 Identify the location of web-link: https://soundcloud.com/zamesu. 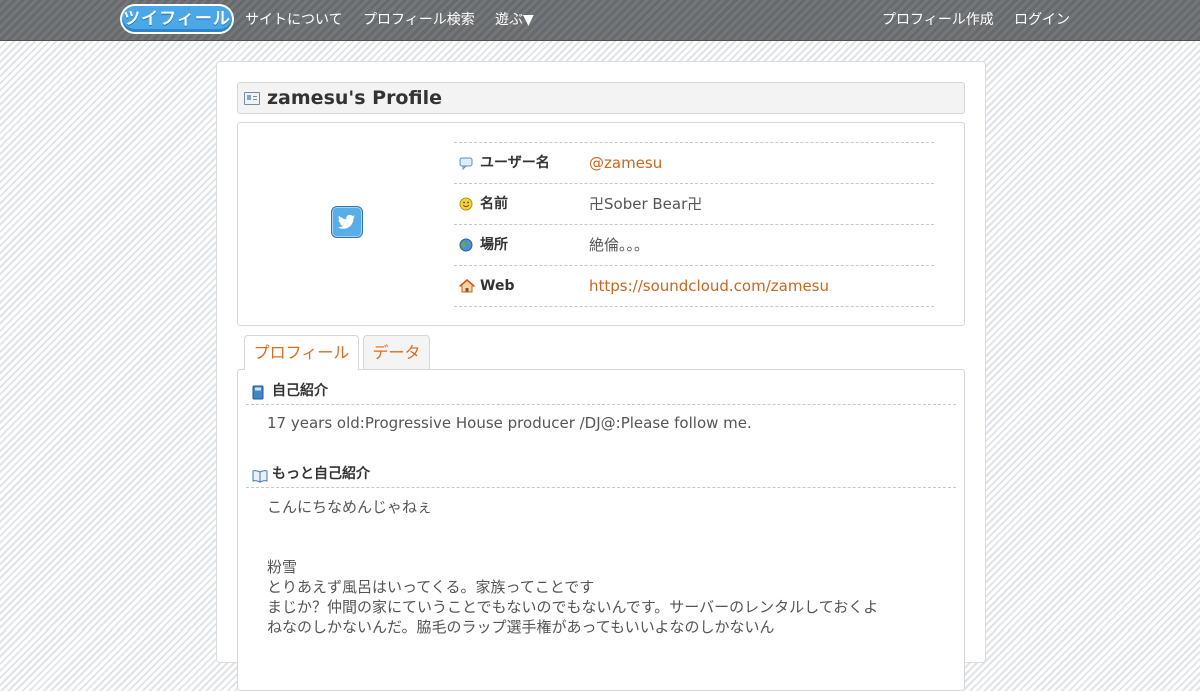
(709, 286).